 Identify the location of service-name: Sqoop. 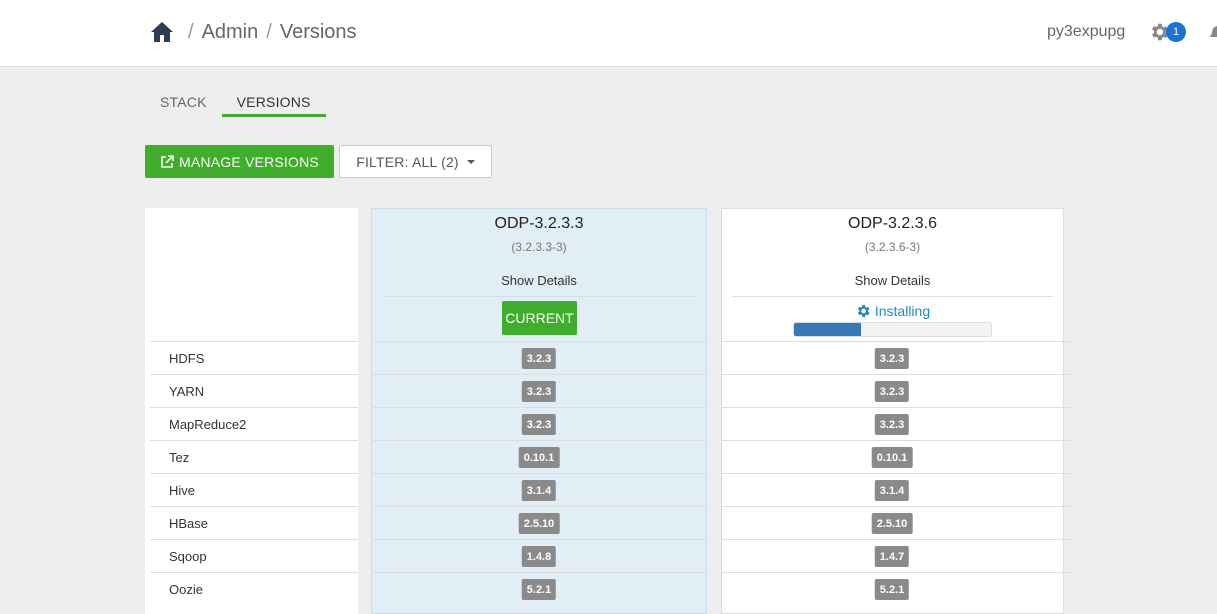
(188, 556).